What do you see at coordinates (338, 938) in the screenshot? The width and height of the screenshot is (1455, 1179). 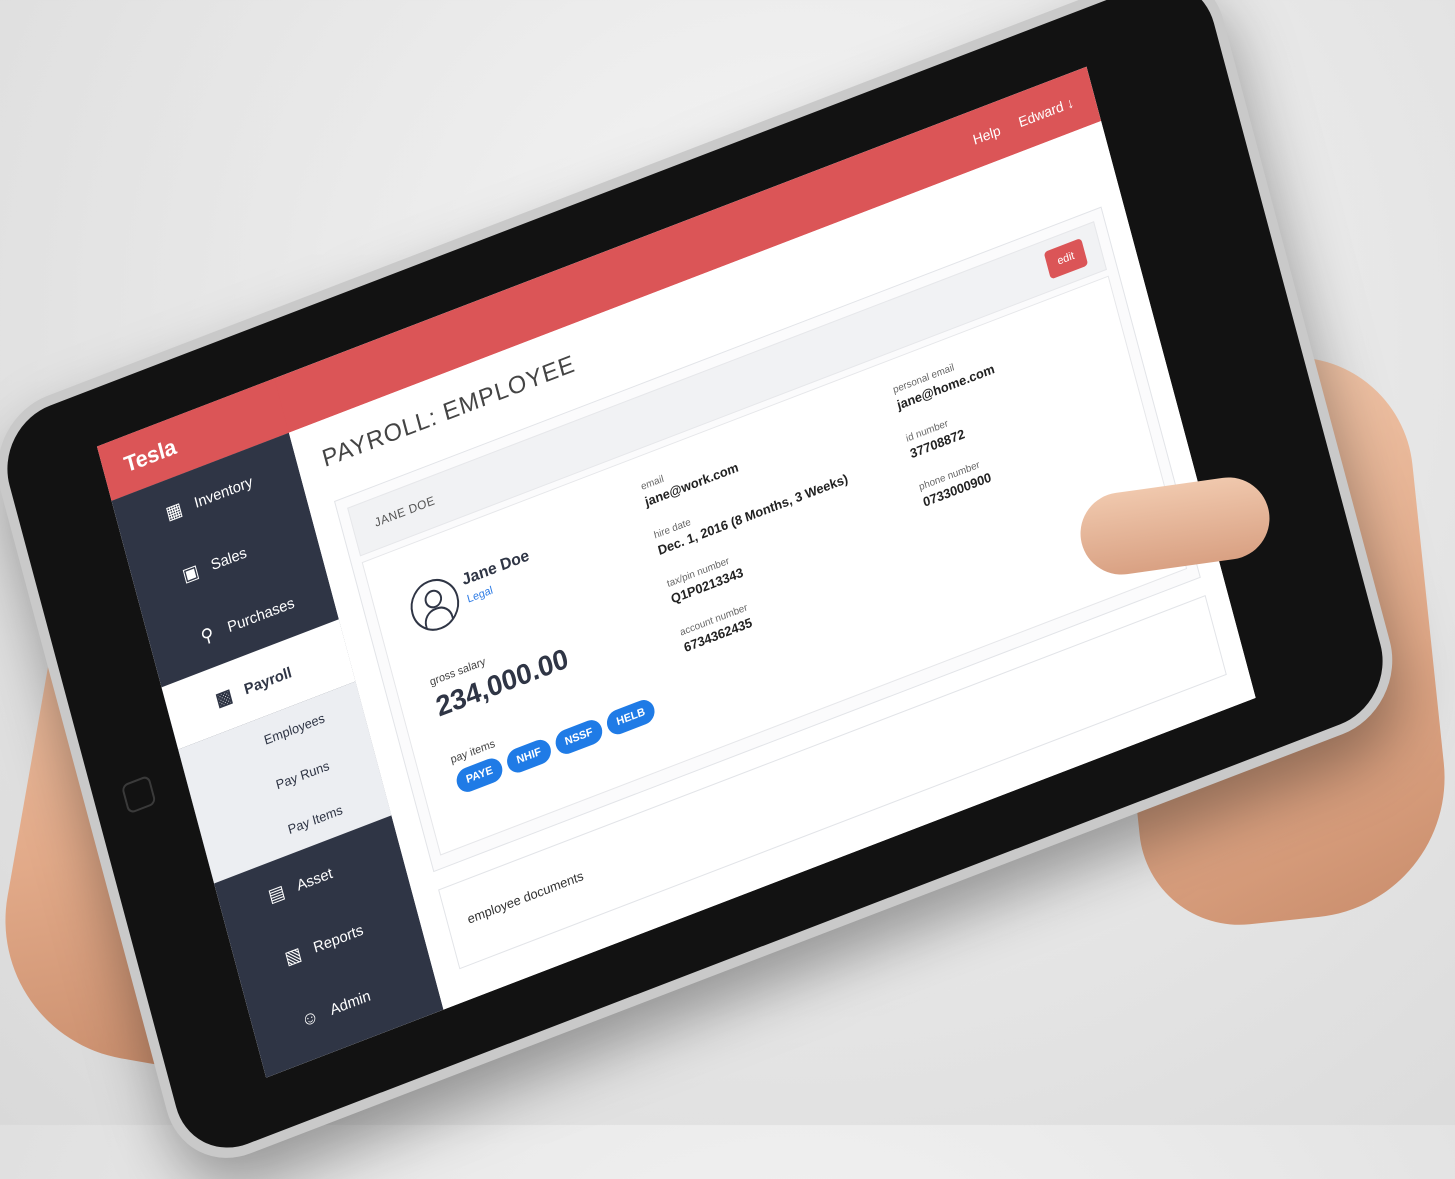 I see `sidebar-item-label: Reports` at bounding box center [338, 938].